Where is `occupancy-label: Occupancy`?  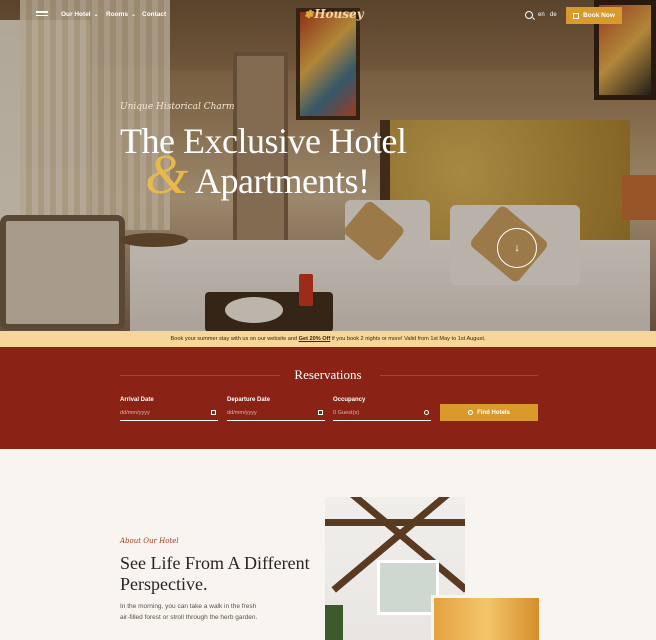
occupancy-label: Occupancy is located at coordinates (349, 400).